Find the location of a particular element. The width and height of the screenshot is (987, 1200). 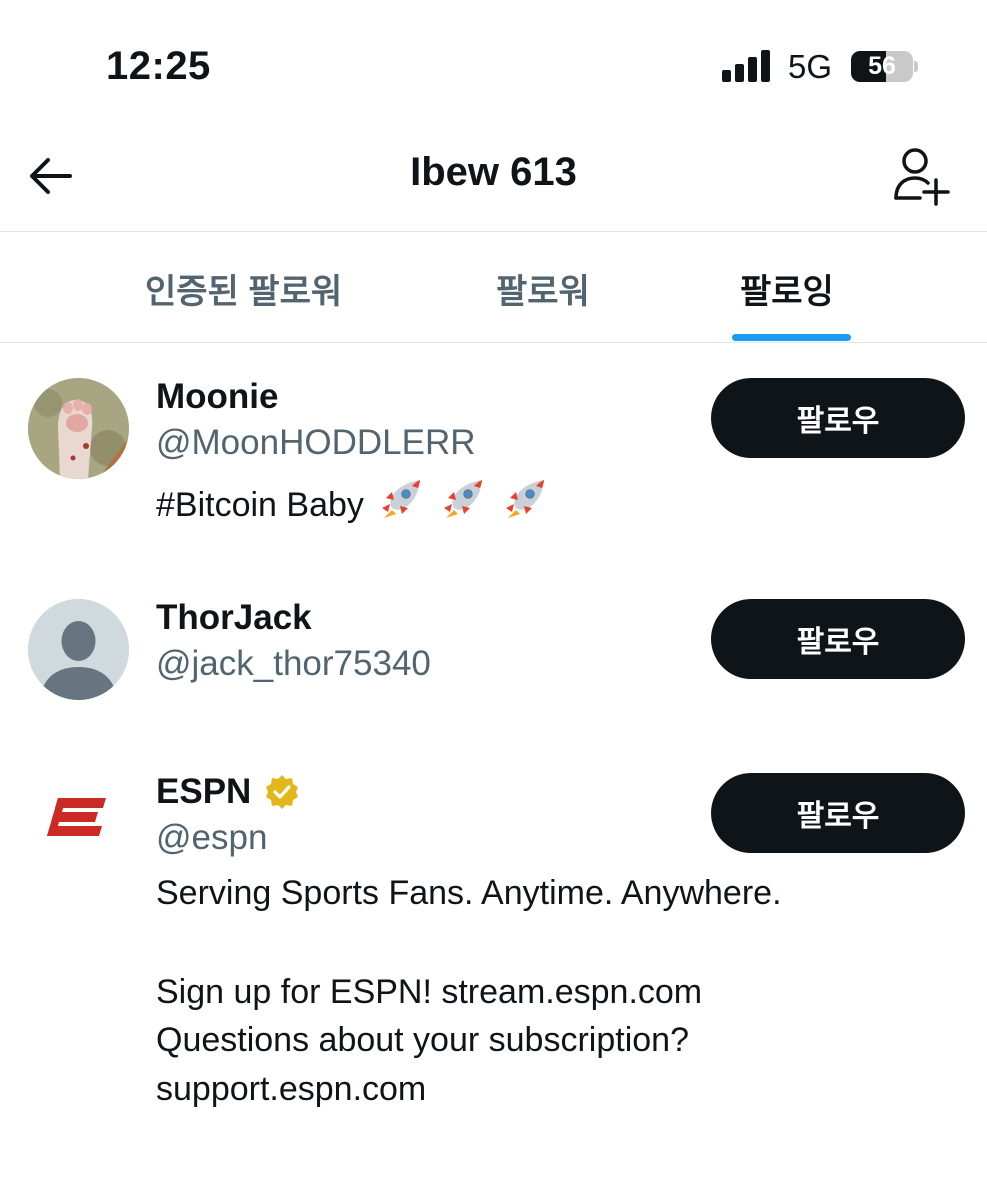

battery-icon: 56 is located at coordinates (882, 66).